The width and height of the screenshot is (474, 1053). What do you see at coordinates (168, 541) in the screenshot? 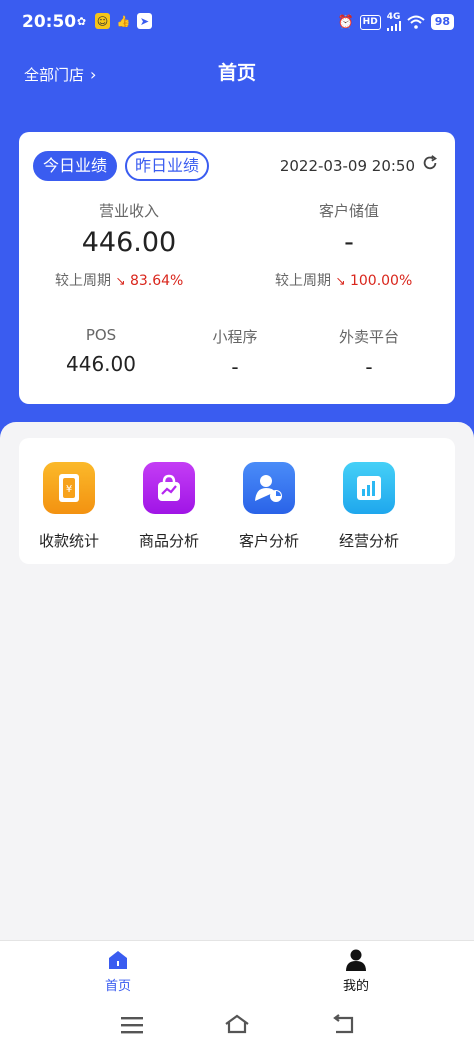
I see `feature-label: 商品分析` at bounding box center [168, 541].